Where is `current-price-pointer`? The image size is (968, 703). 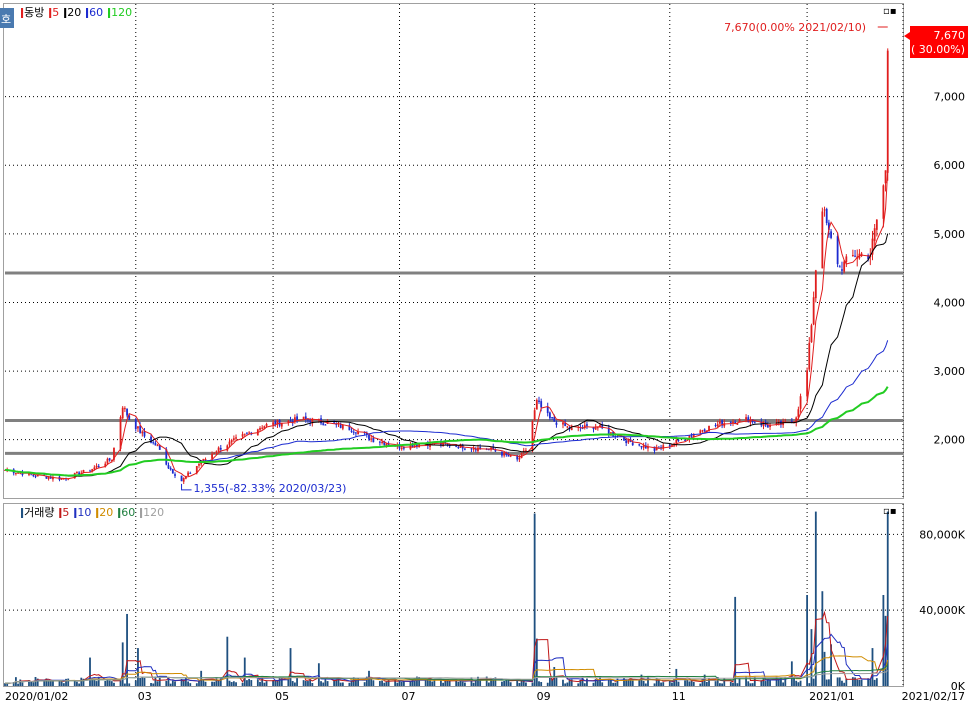 current-price-pointer is located at coordinates (907, 36).